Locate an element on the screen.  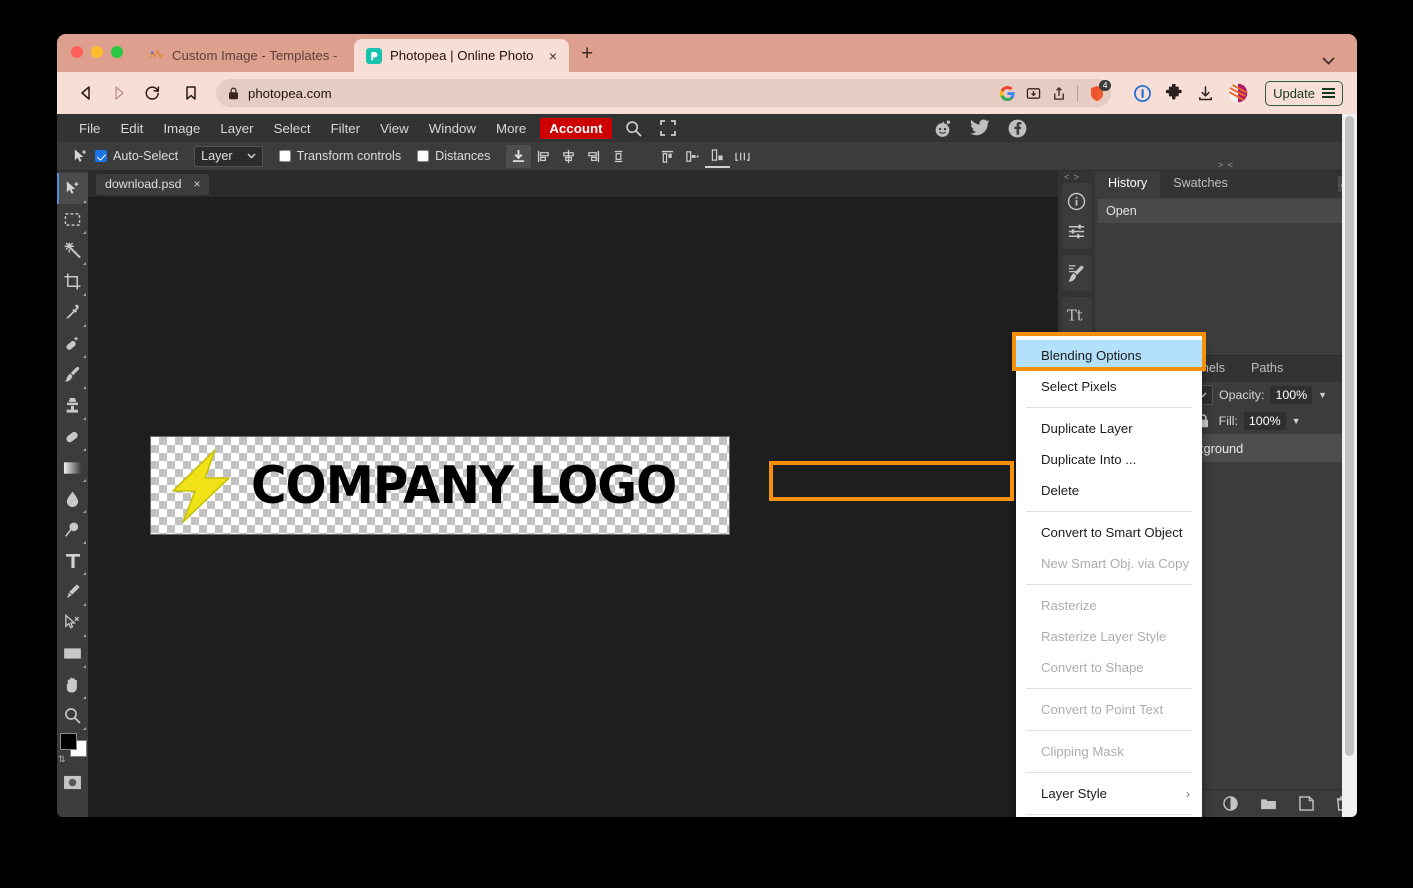
fill-dropdown-icon: ▼ is located at coordinates (1296, 421).